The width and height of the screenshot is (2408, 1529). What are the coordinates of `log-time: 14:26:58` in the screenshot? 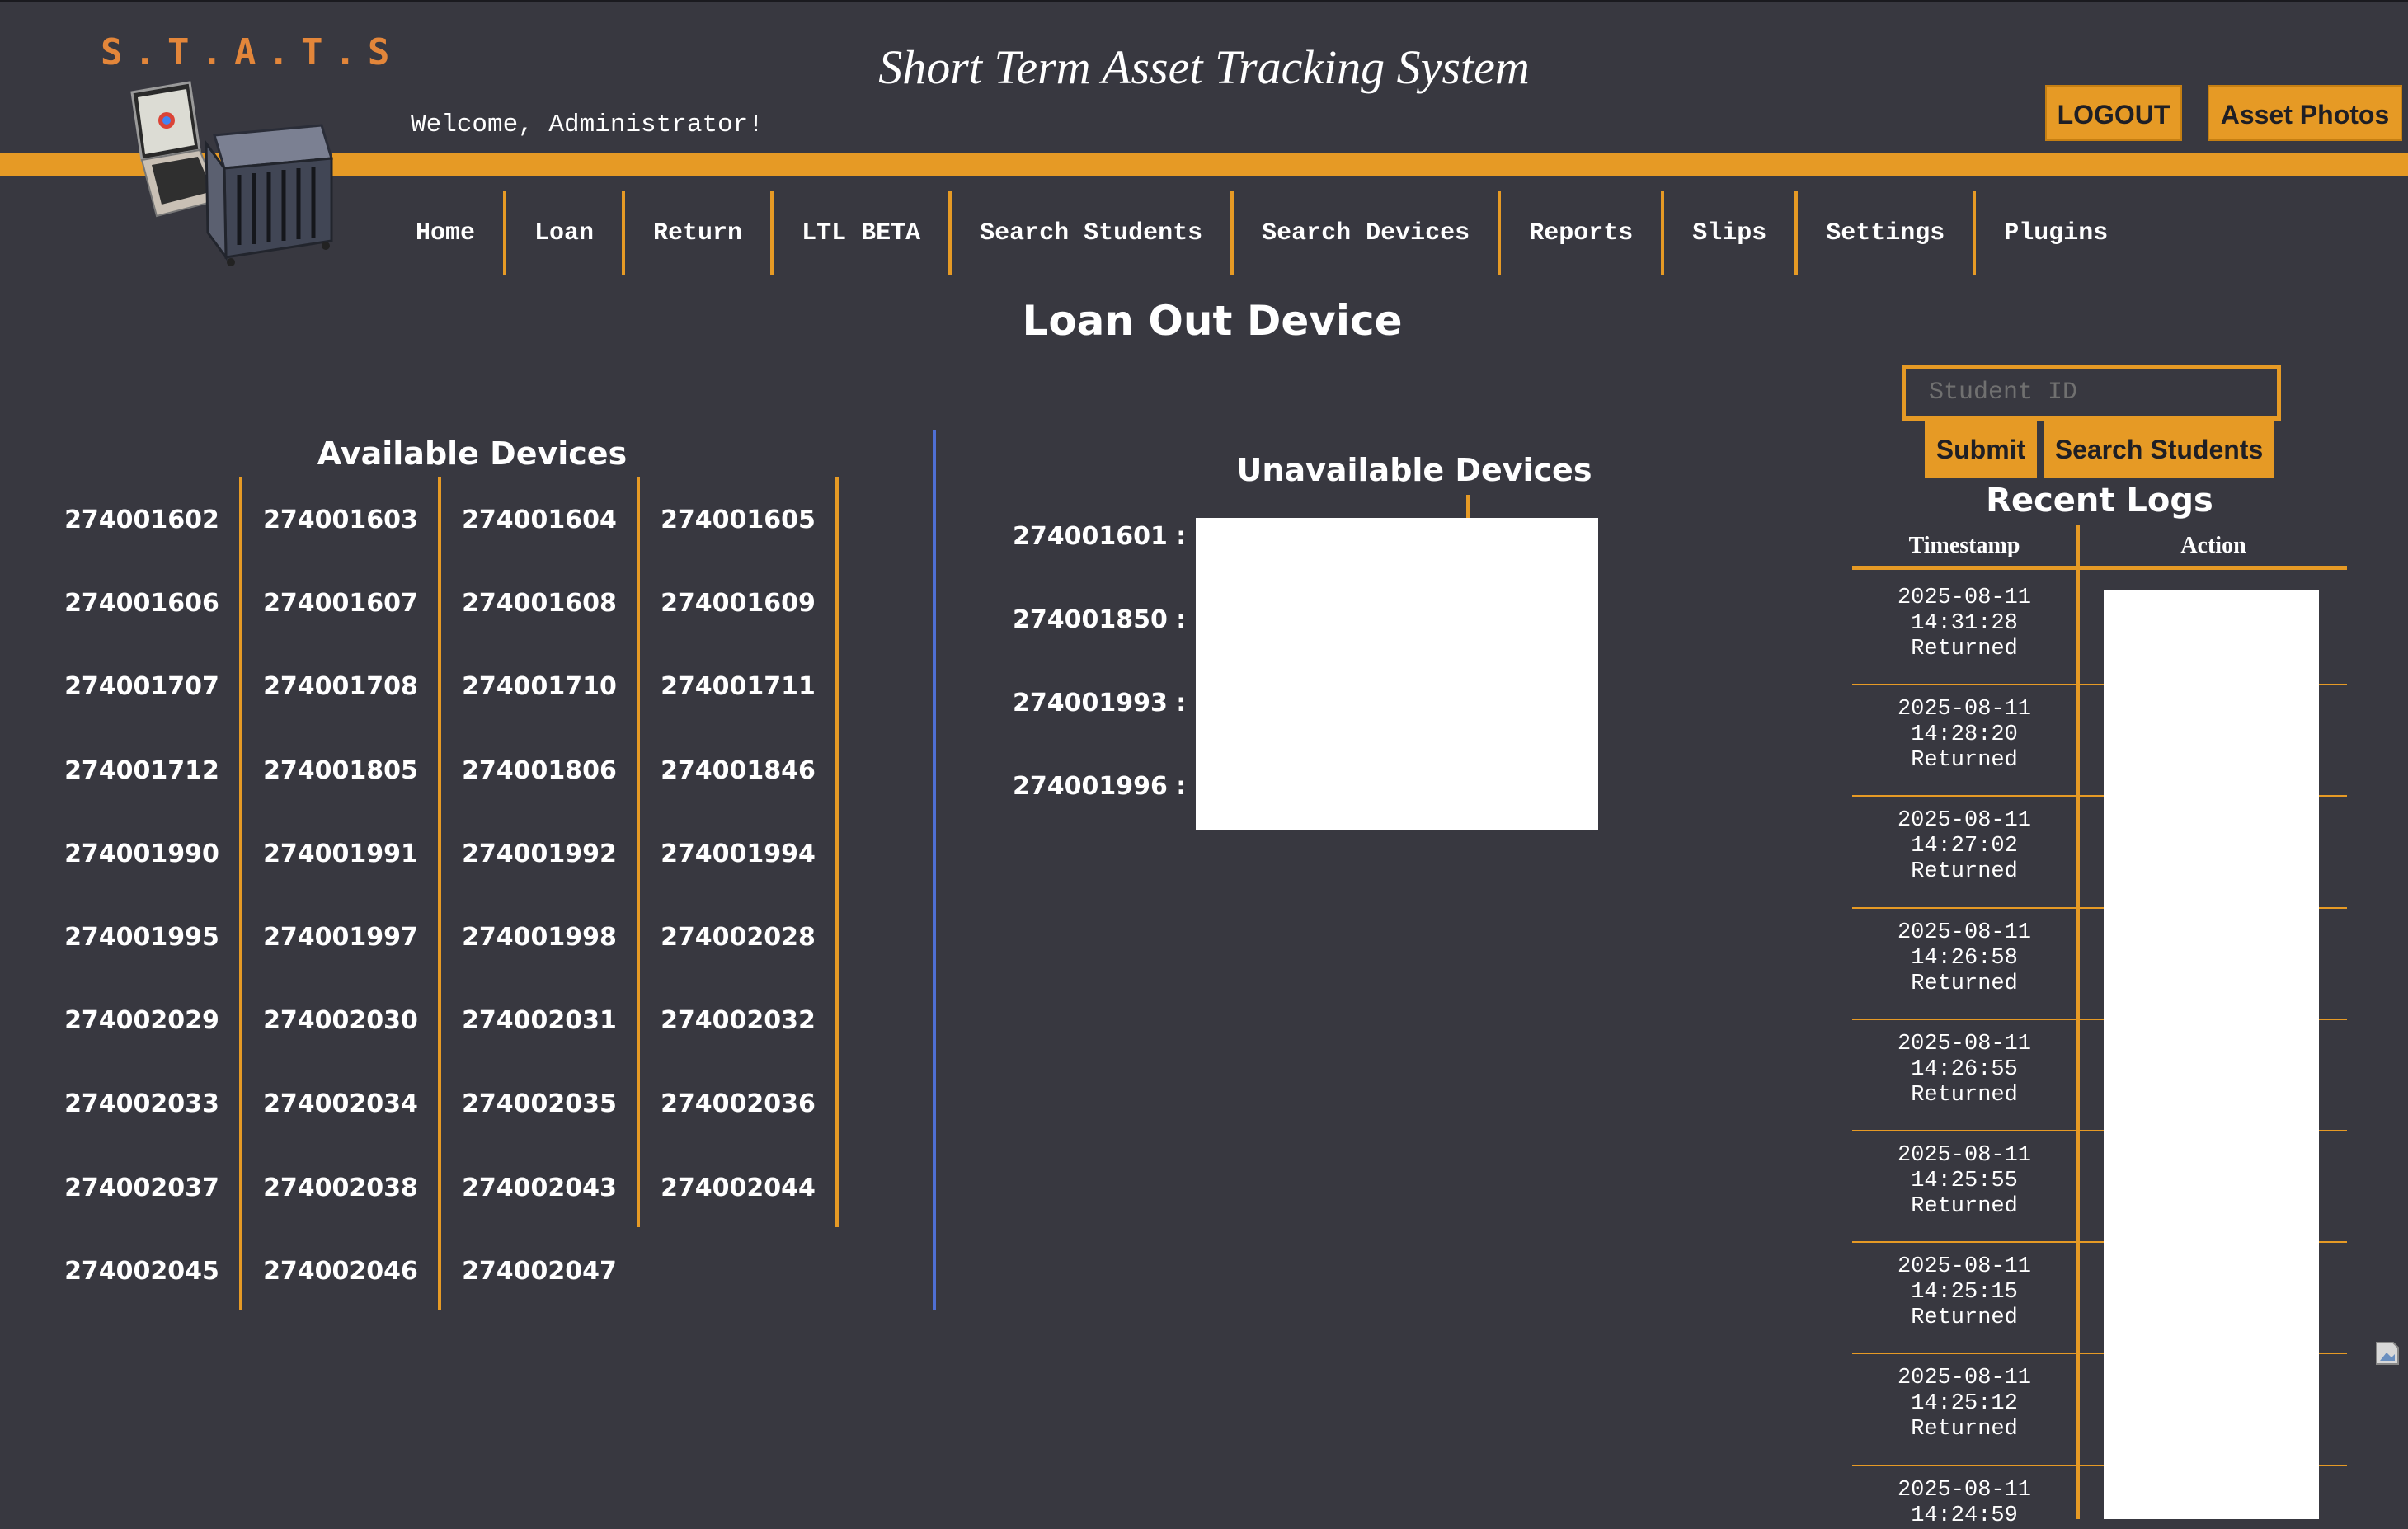 It's located at (1965, 958).